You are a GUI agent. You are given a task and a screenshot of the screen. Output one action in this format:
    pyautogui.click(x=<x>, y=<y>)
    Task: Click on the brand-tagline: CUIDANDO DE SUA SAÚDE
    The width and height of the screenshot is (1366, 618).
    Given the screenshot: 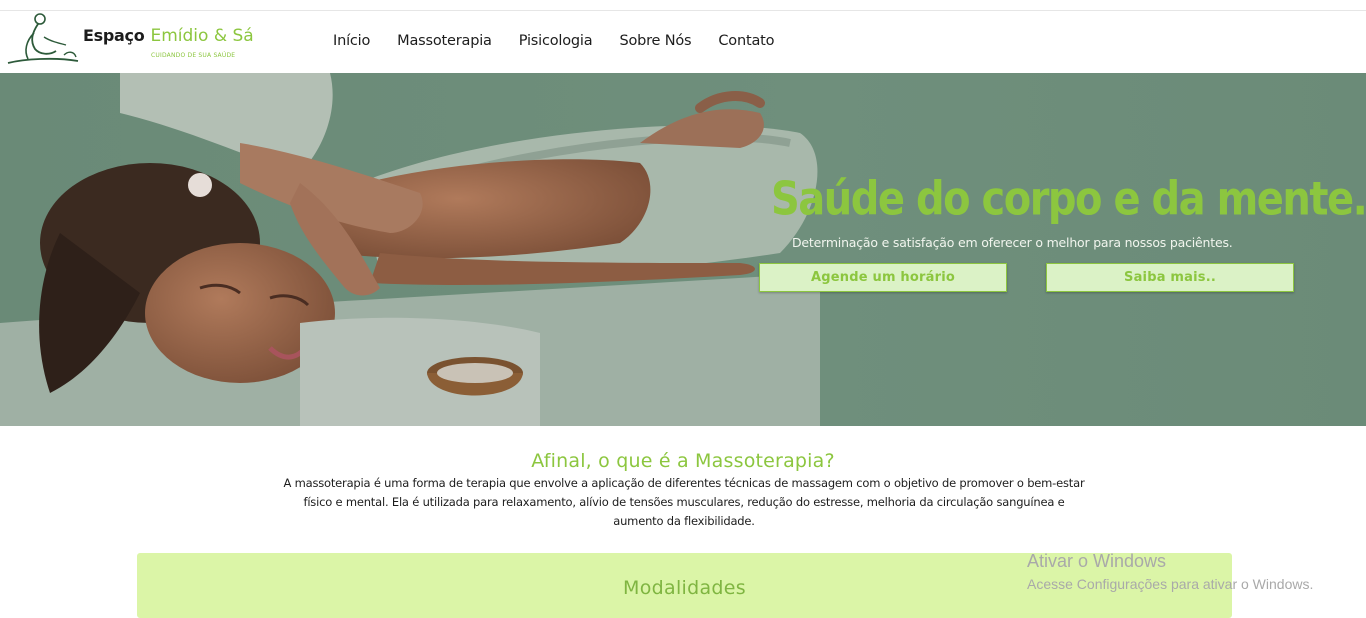 What is the action you would take?
    pyautogui.click(x=193, y=55)
    